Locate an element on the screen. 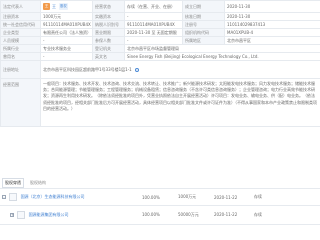  established-label: 成立日期 is located at coordinates (203, 6).